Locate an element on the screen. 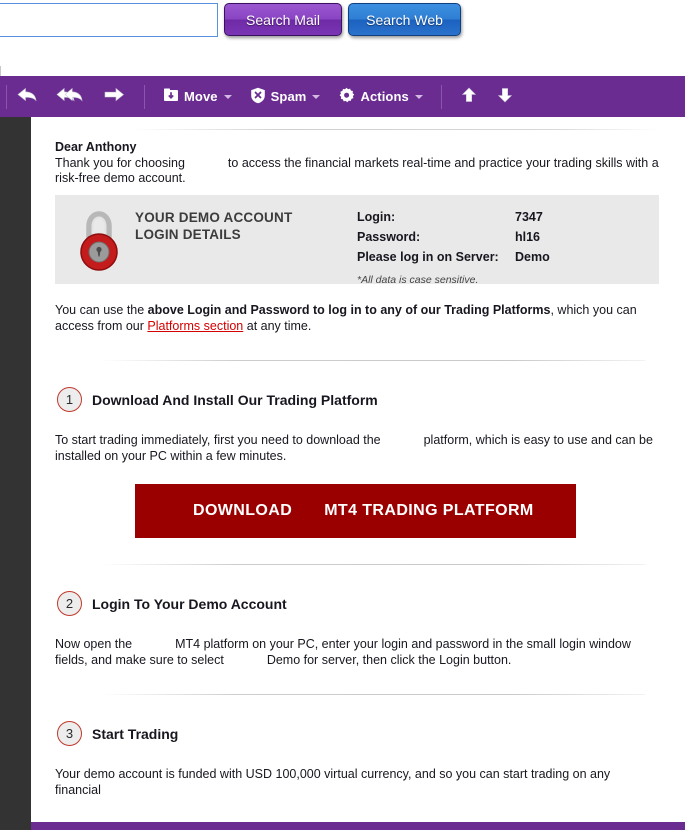 This screenshot has width=685, height=830. download-button-wrapper: DOWNLOAD MT4 TRADING PLATFORM is located at coordinates (357, 511).